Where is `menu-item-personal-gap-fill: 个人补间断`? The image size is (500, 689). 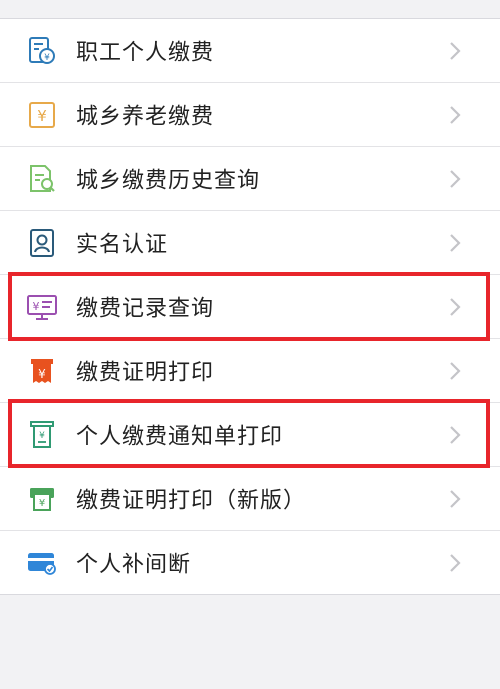
menu-item-personal-gap-fill: 个人补间断 is located at coordinates (250, 562).